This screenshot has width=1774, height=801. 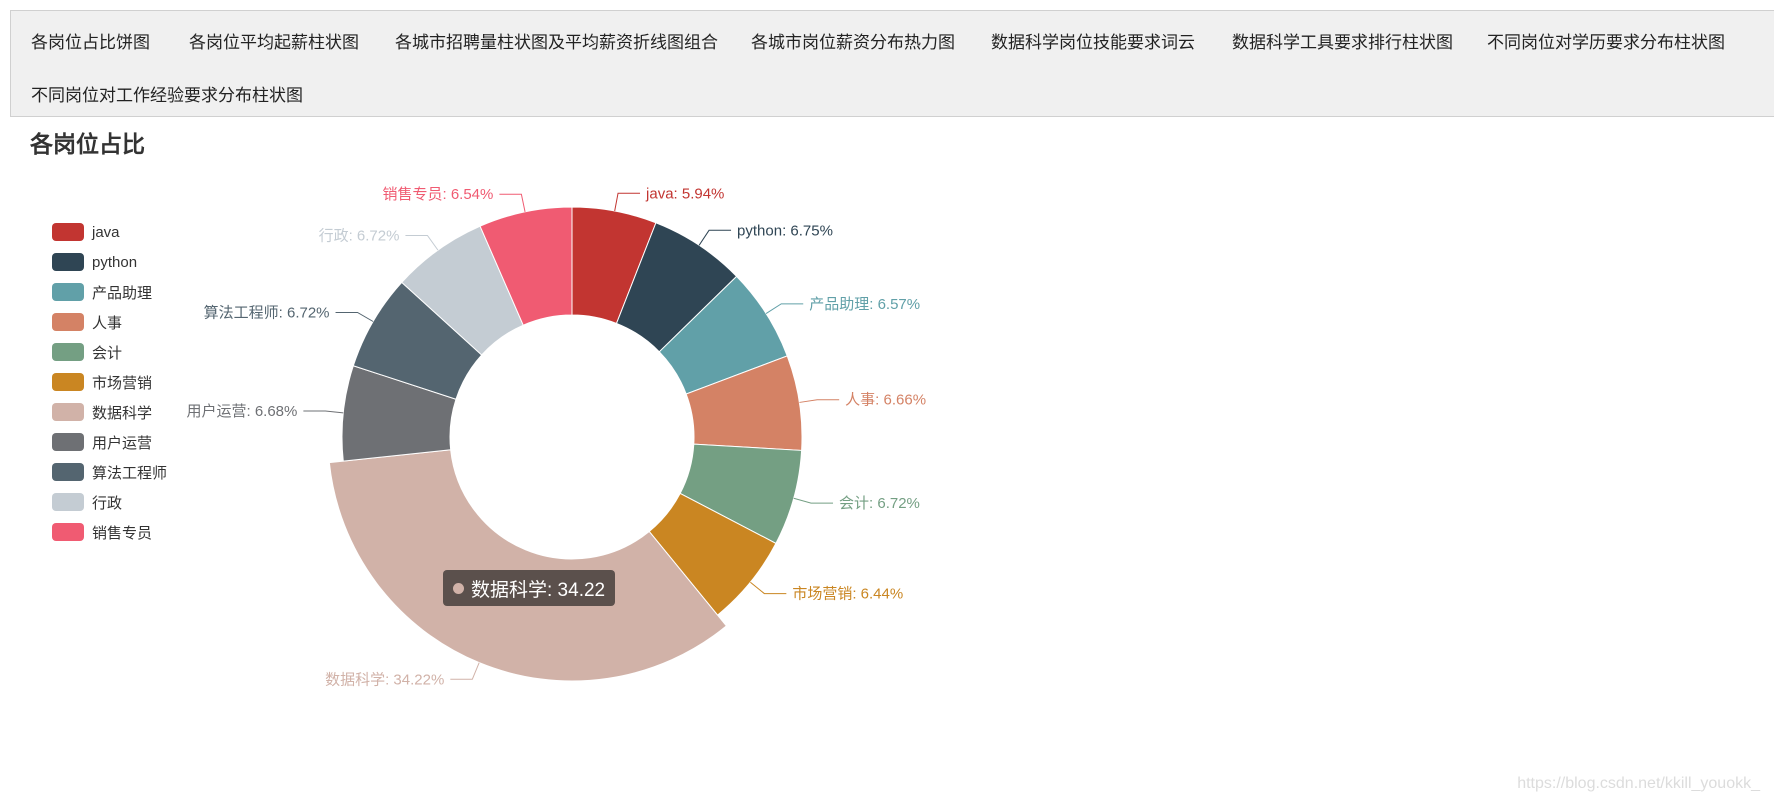 What do you see at coordinates (879, 503) in the screenshot?
I see `slice-label-item-4: 会计: 6.72%` at bounding box center [879, 503].